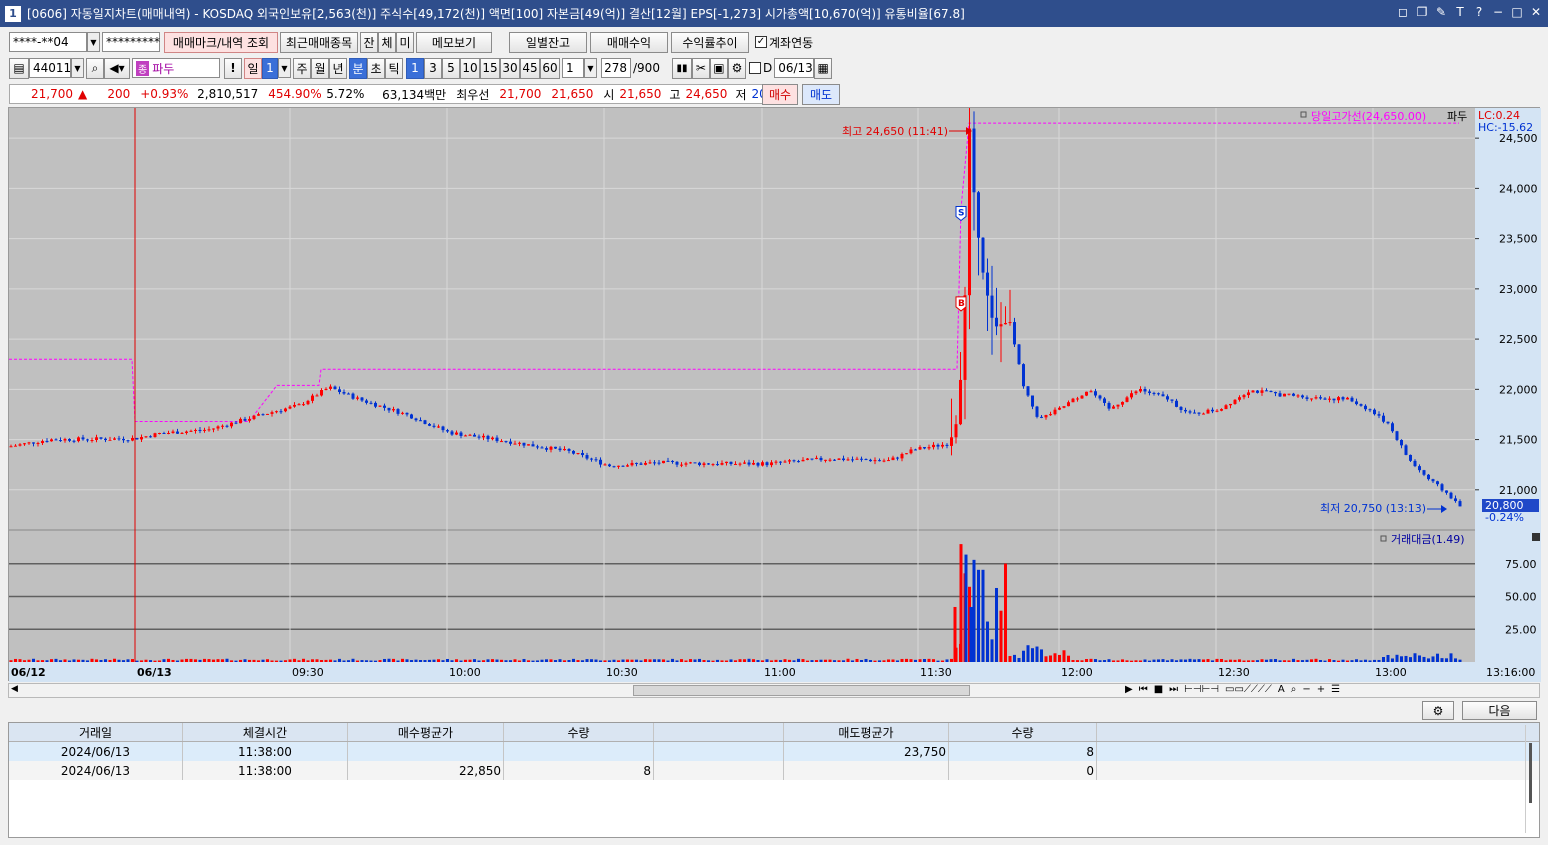 This screenshot has height=845, width=1548. I want to click on table-row: 2024/06/13 11:38:00 23,750 8, so click(774, 751).